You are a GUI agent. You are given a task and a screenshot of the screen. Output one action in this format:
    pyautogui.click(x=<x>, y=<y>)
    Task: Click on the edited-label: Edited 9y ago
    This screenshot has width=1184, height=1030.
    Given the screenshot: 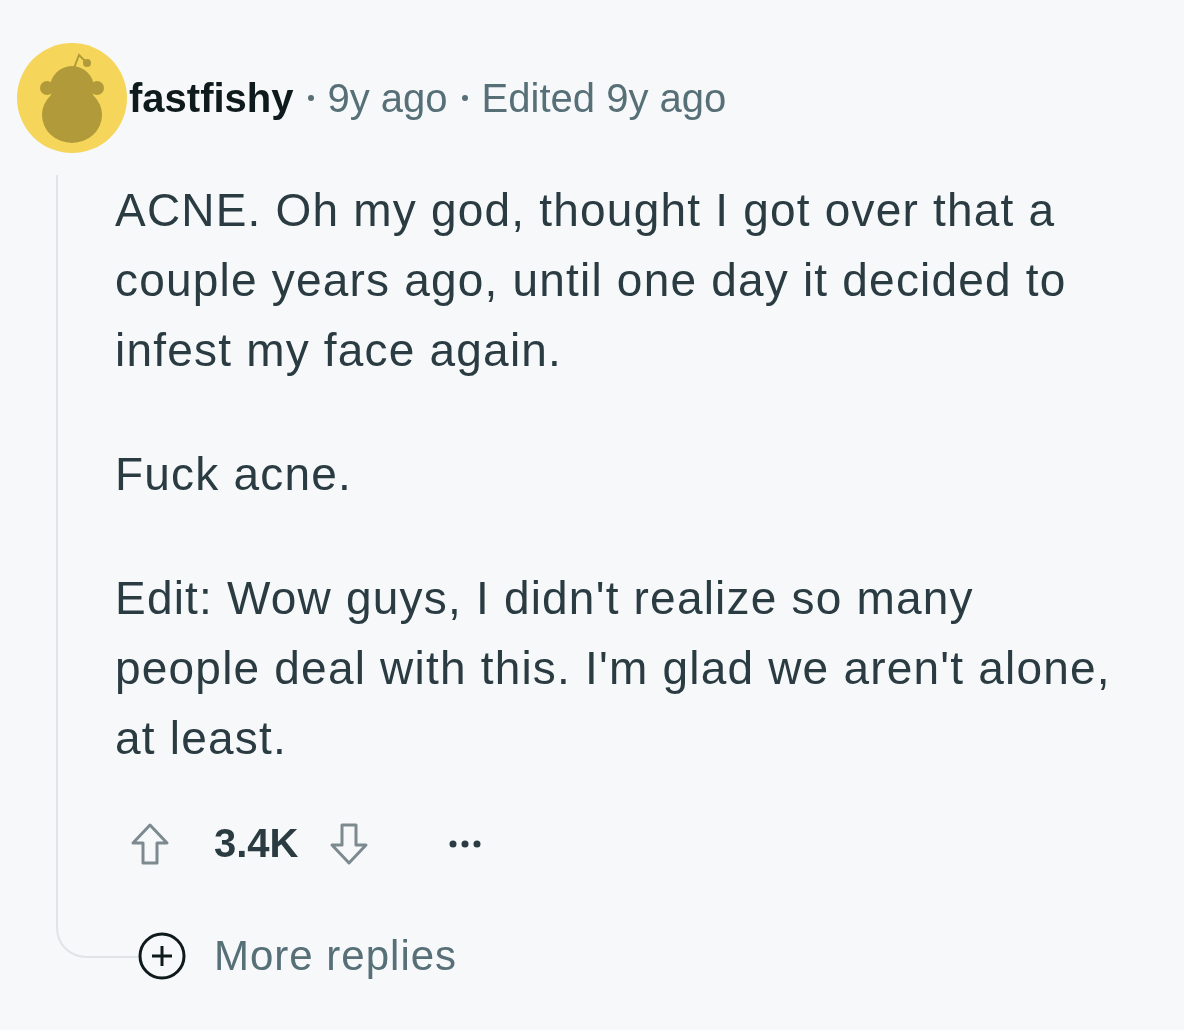 What is the action you would take?
    pyautogui.click(x=604, y=98)
    